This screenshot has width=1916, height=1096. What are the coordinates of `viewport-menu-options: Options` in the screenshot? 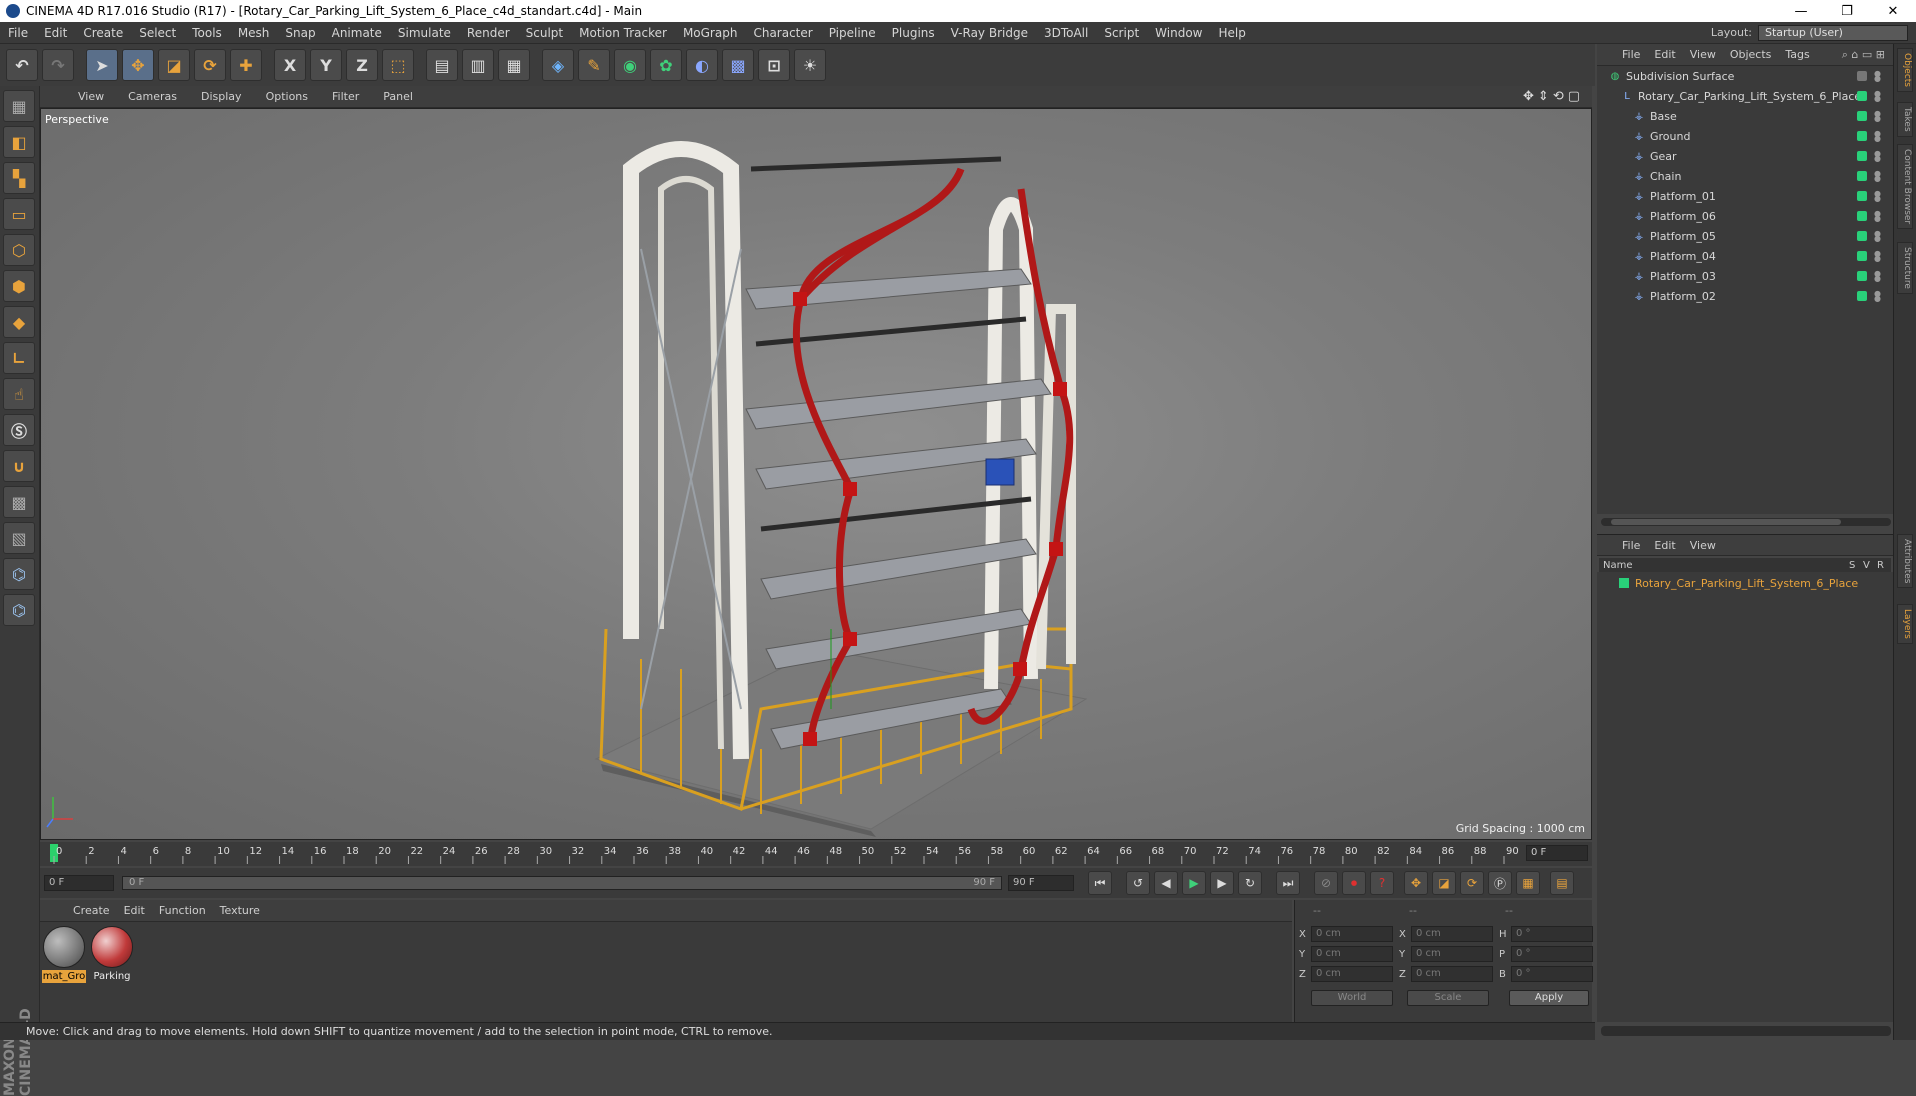 It's located at (287, 96).